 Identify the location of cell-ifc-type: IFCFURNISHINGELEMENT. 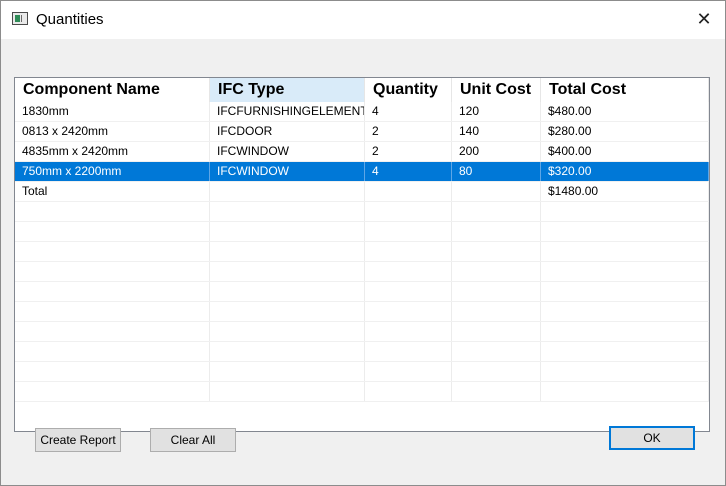
(287, 111).